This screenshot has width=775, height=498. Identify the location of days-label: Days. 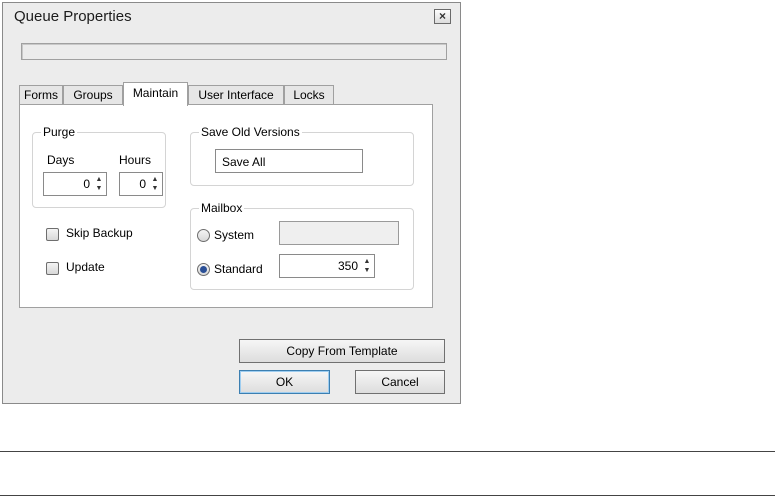
(61, 160).